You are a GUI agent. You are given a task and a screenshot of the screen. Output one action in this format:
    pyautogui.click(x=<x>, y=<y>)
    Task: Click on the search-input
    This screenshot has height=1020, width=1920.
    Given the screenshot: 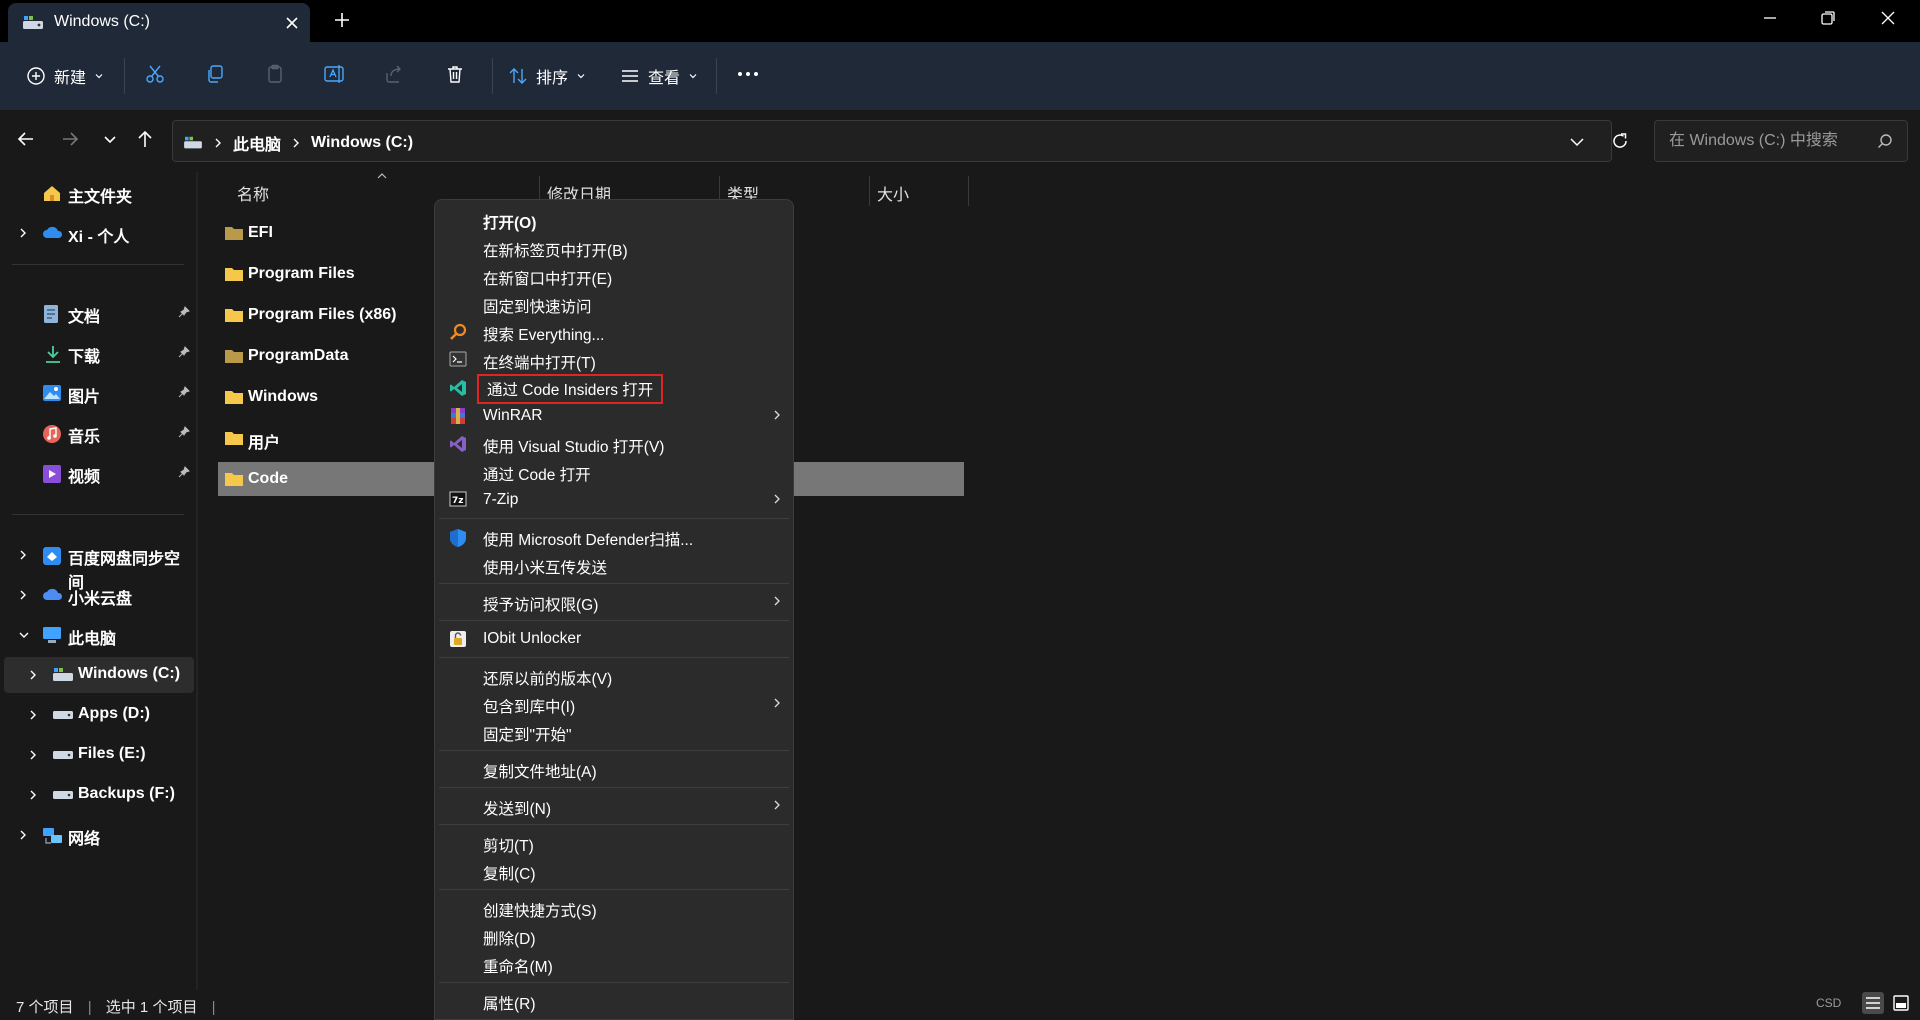 What is the action you would take?
    pyautogui.click(x=1769, y=141)
    